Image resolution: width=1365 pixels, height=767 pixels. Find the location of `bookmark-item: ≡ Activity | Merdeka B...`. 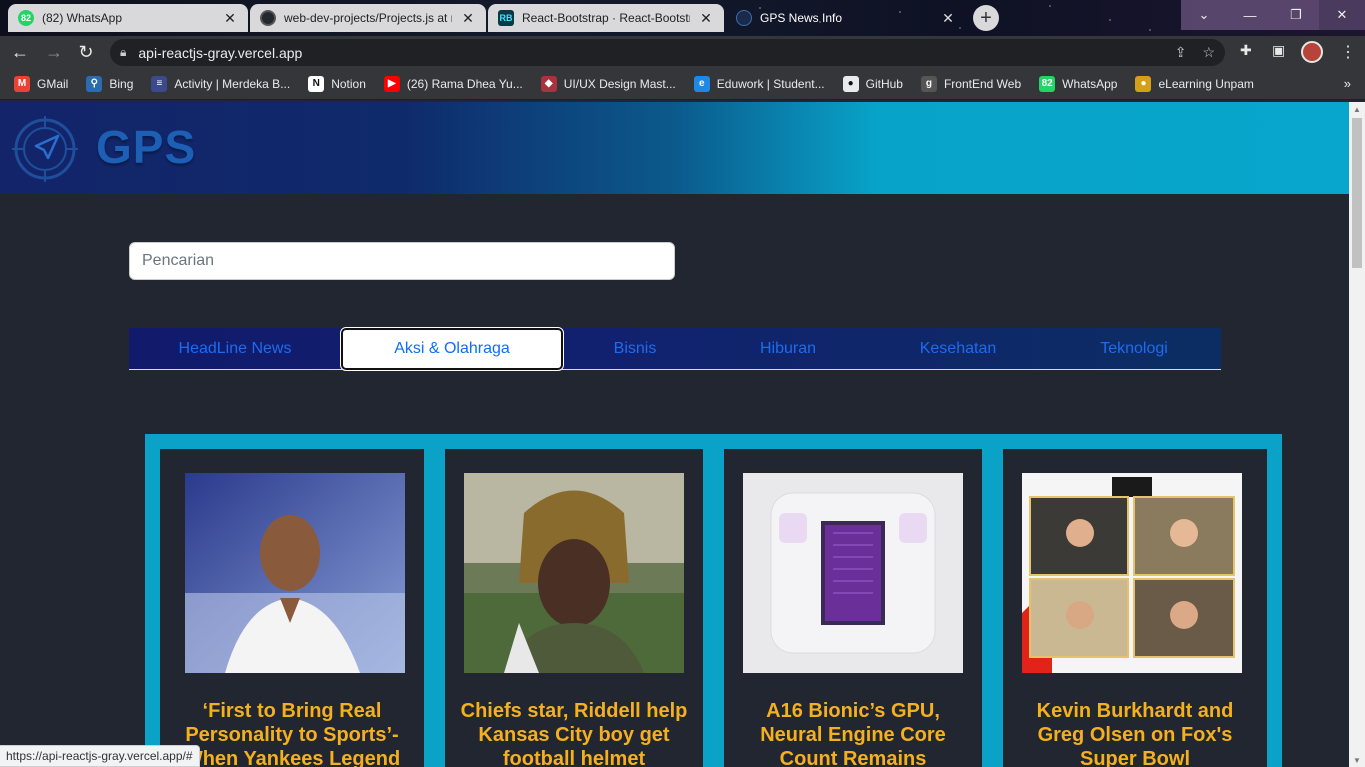

bookmark-item: ≡ Activity | Merdeka B... is located at coordinates (221, 83).